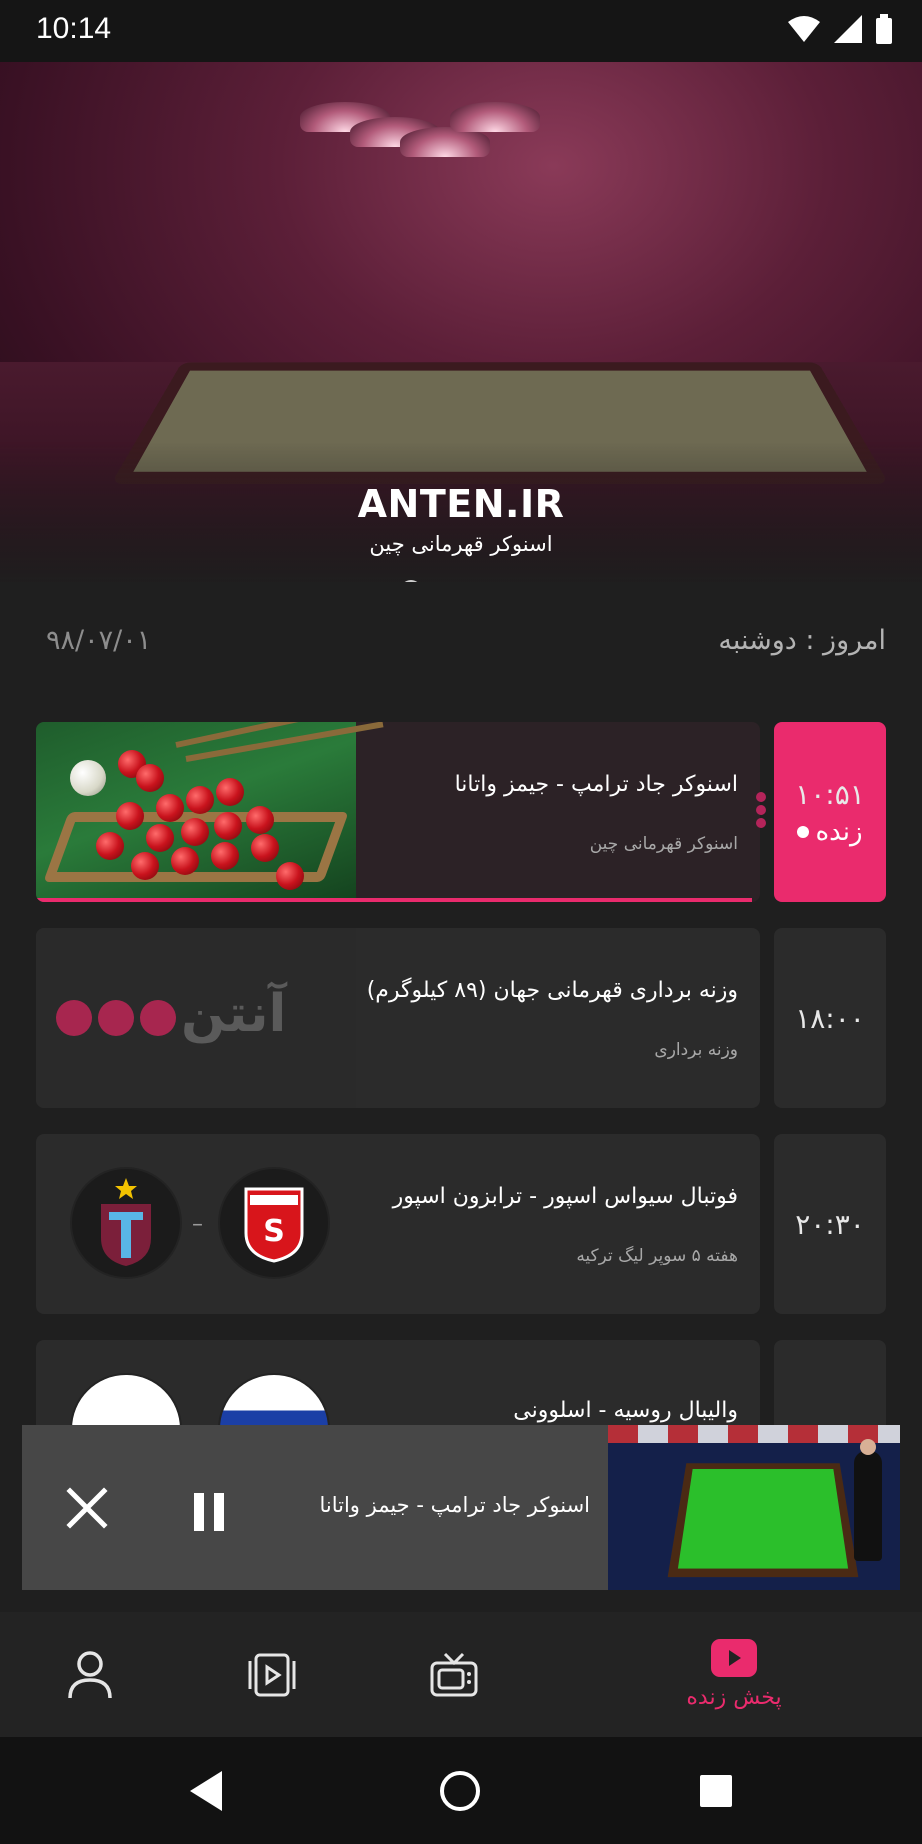  What do you see at coordinates (734, 1658) in the screenshot?
I see `live-play-icon` at bounding box center [734, 1658].